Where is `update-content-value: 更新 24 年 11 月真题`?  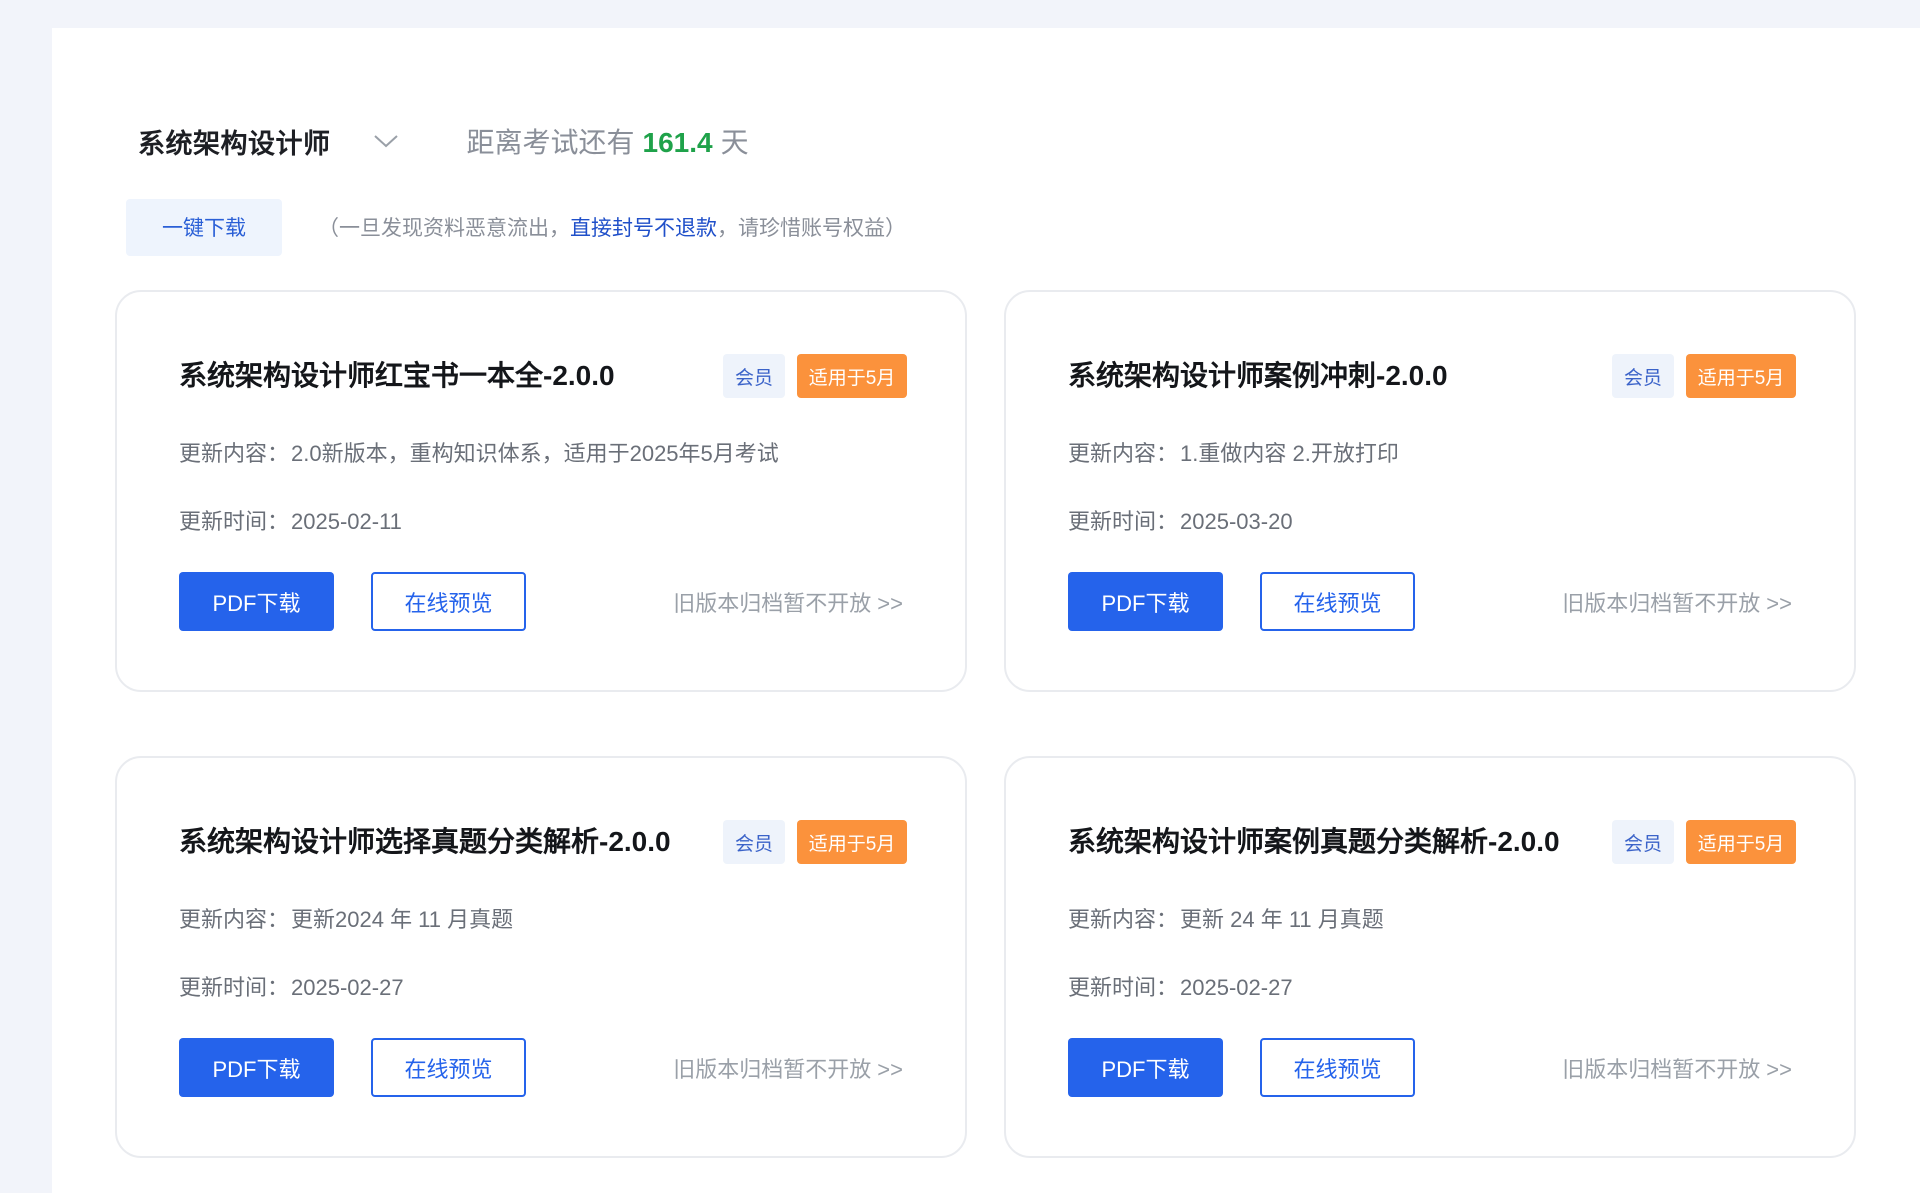 update-content-value: 更新 24 年 11 月真题 is located at coordinates (1282, 919).